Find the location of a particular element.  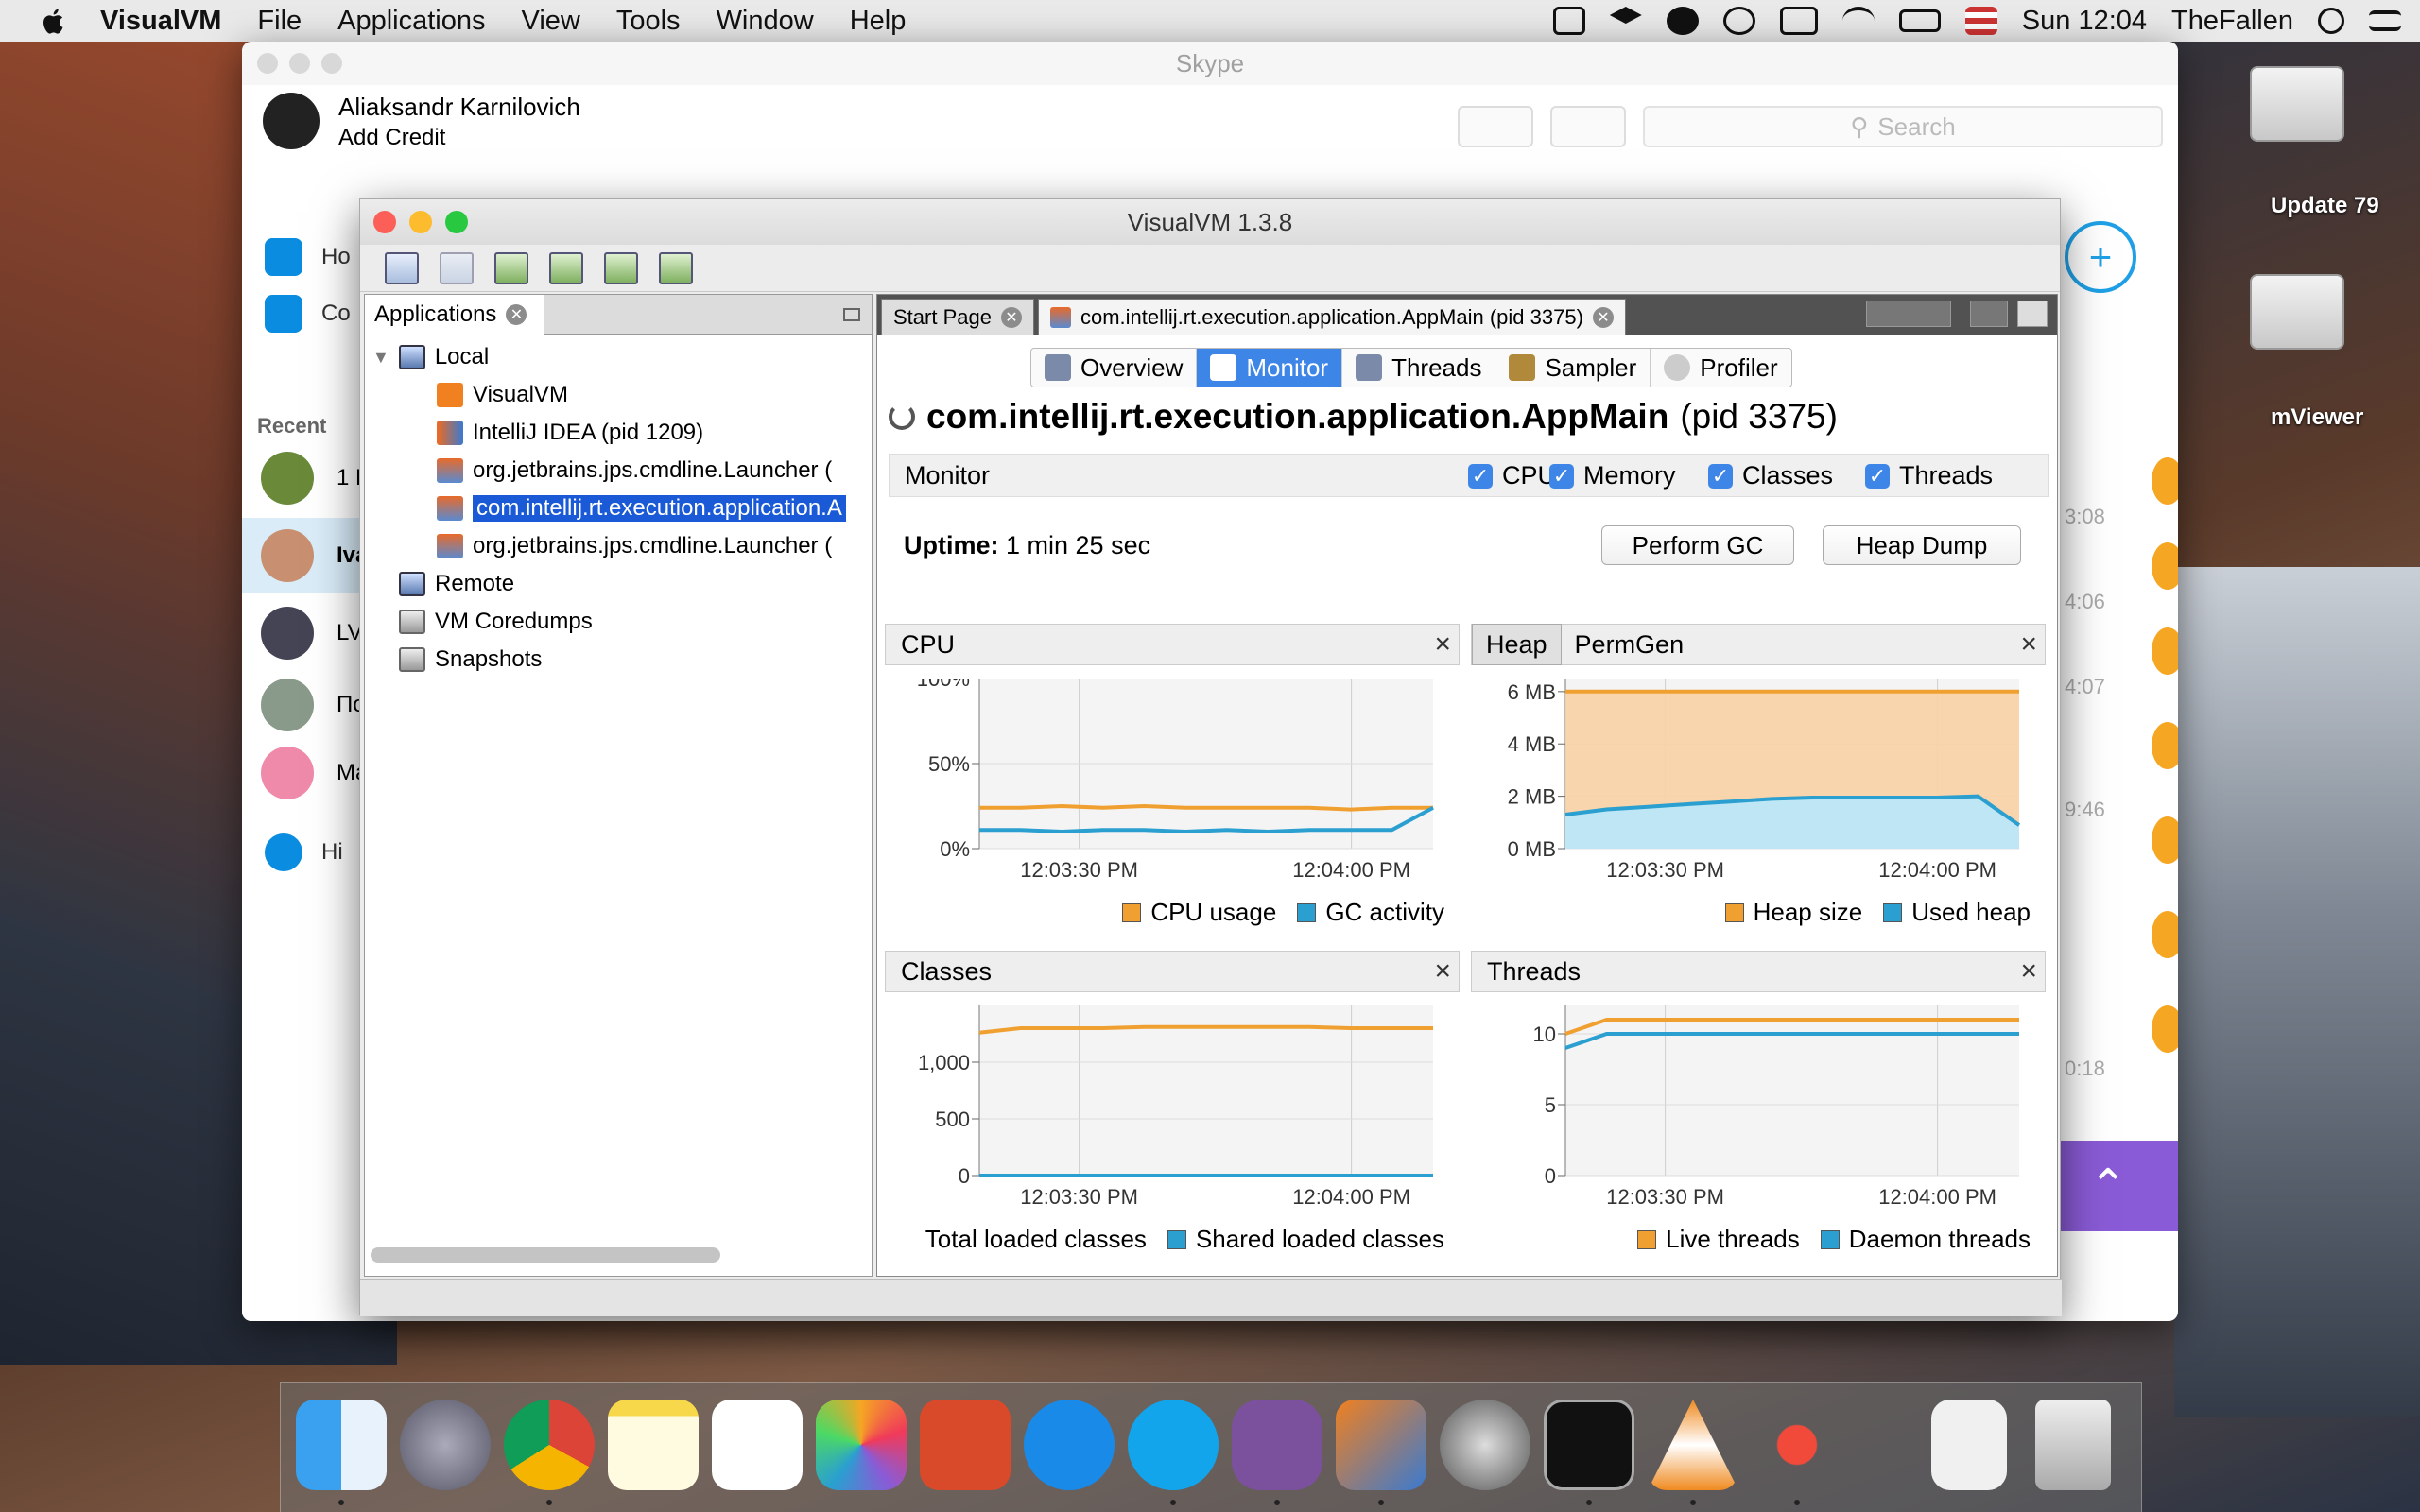

heap-dump-button: Heap Dump is located at coordinates (1922, 545).